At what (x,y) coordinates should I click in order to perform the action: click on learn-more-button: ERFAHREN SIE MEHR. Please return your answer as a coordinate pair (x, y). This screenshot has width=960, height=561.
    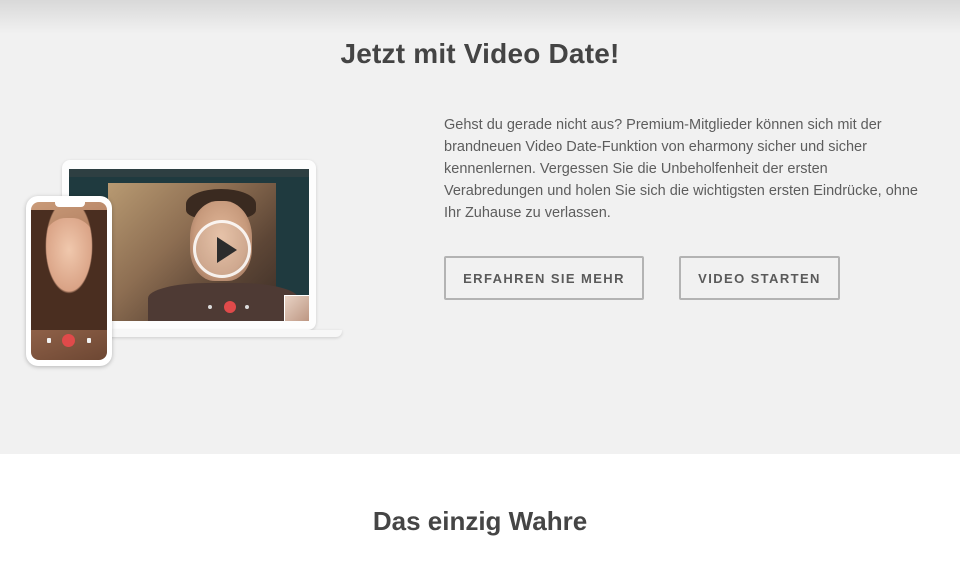
    Looking at the image, I should click on (544, 278).